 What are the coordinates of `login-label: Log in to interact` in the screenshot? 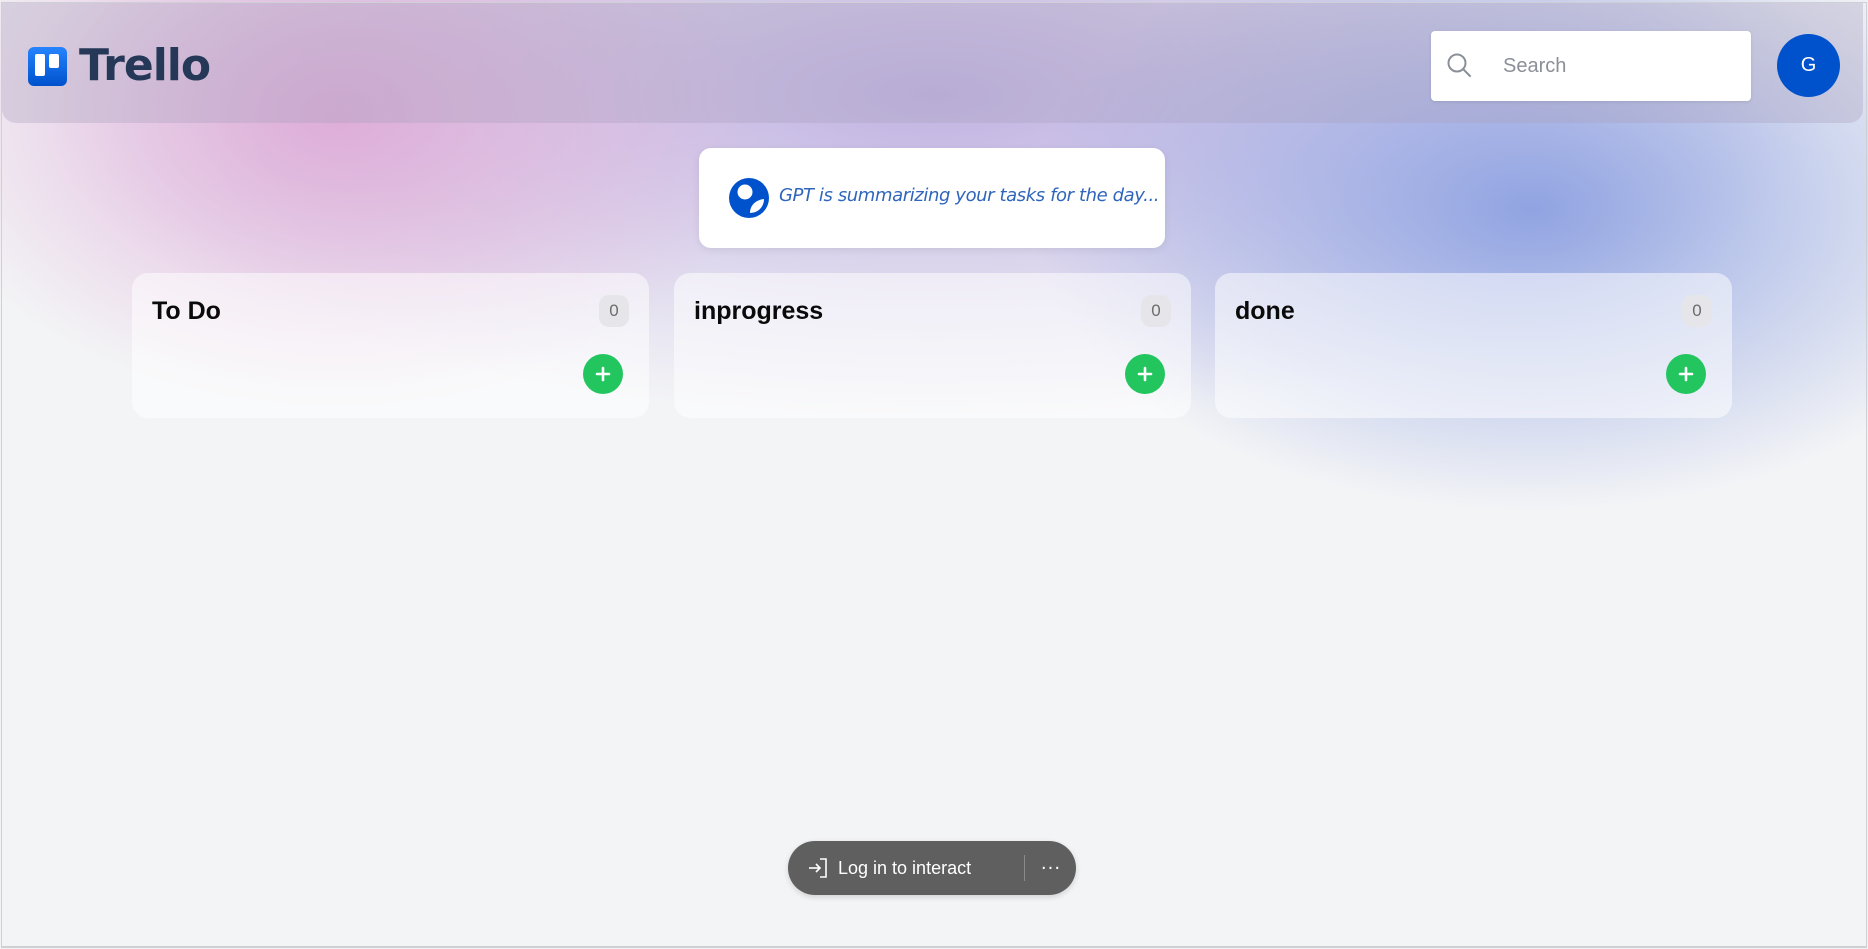 It's located at (905, 867).